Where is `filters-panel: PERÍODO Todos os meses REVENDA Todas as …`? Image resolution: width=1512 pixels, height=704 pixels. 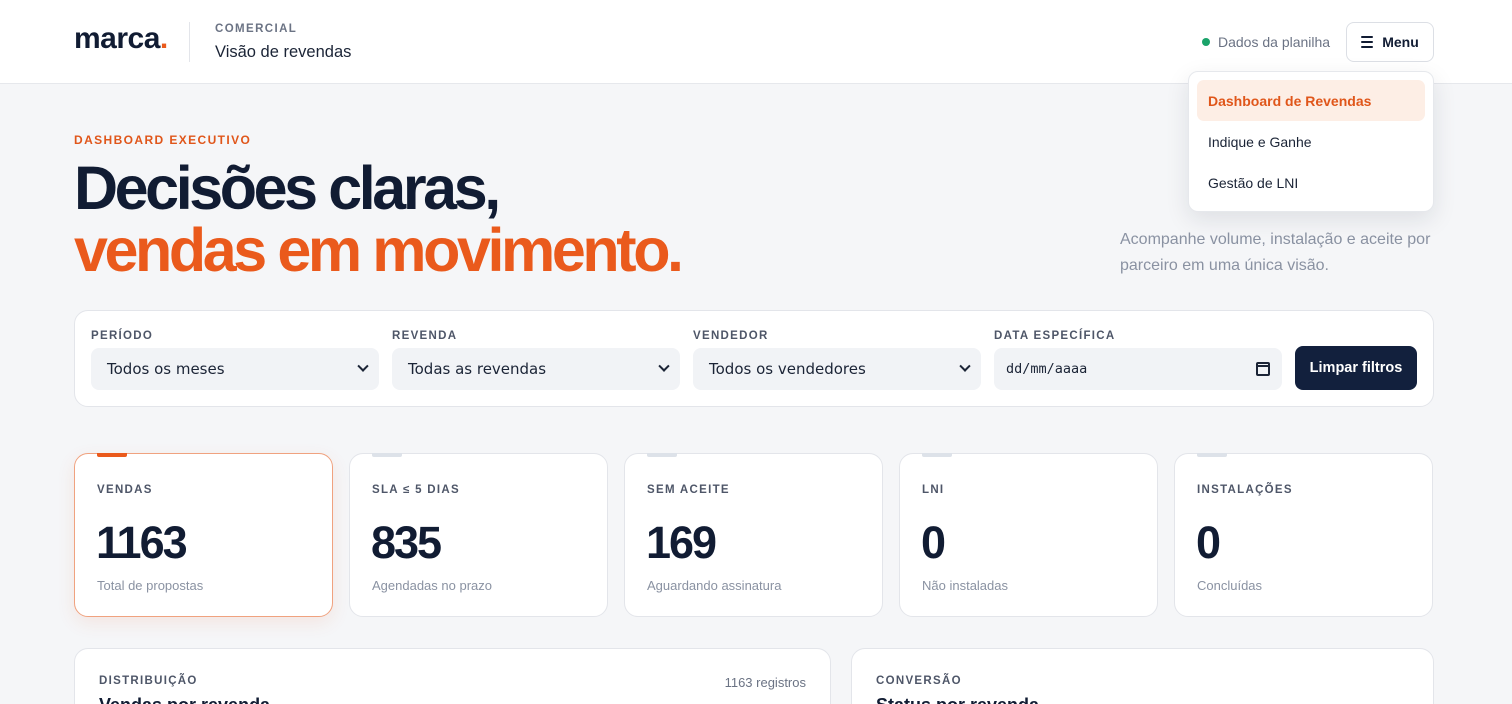
filters-panel: PERÍODO Todos os meses REVENDA Todas as … is located at coordinates (754, 358).